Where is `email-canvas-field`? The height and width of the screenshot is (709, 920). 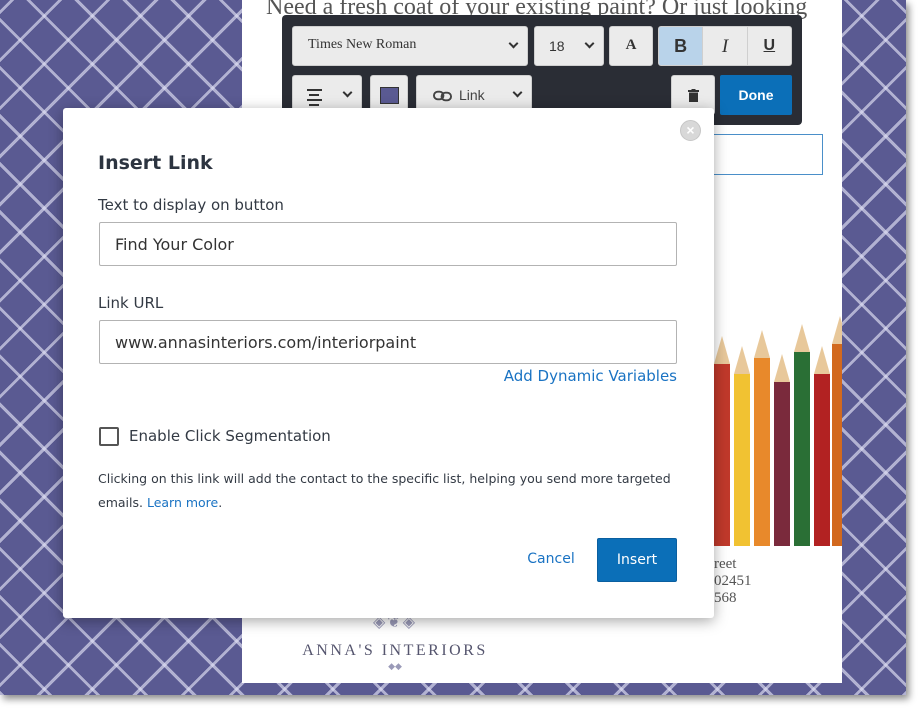
email-canvas-field is located at coordinates (767, 154).